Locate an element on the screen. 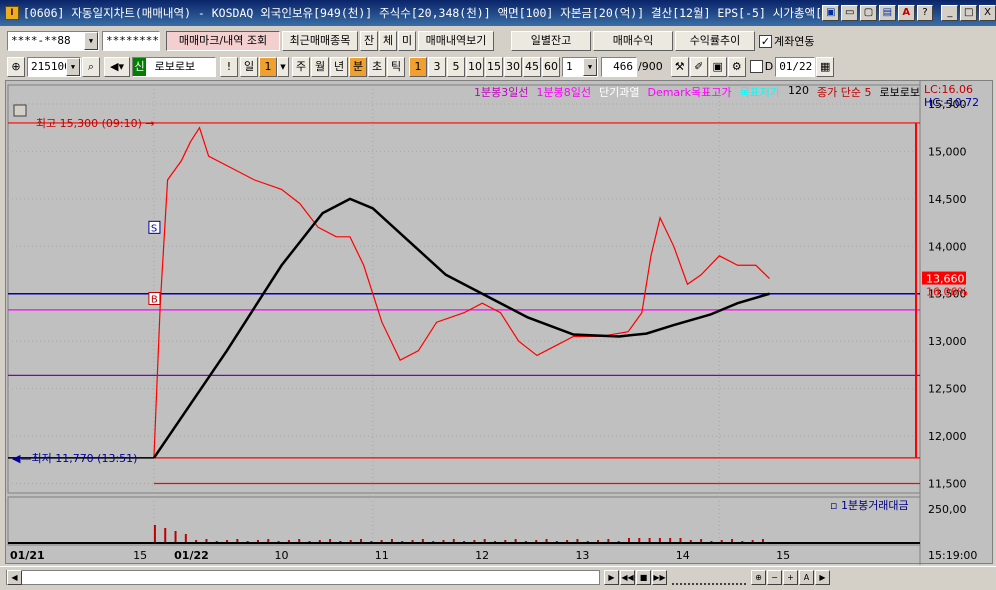  search-icon: ⌕ is located at coordinates (91, 66).